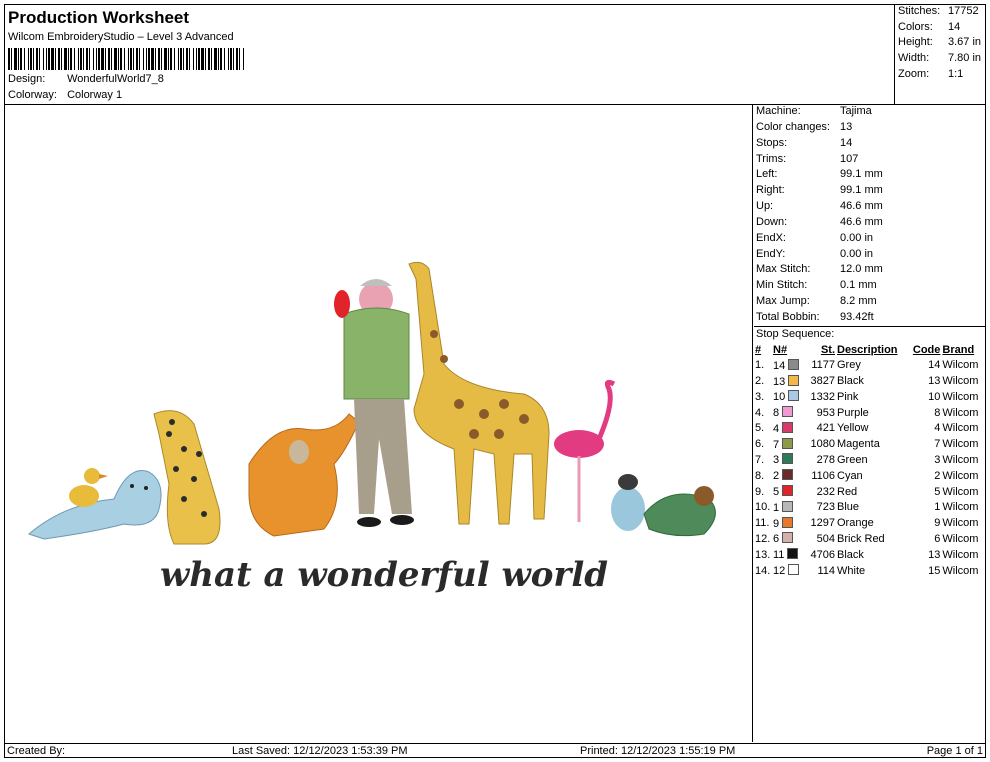 Image resolution: width=990 pixels, height=762 pixels. What do you see at coordinates (778, 111) in the screenshot?
I see `property-label: Machine:` at bounding box center [778, 111].